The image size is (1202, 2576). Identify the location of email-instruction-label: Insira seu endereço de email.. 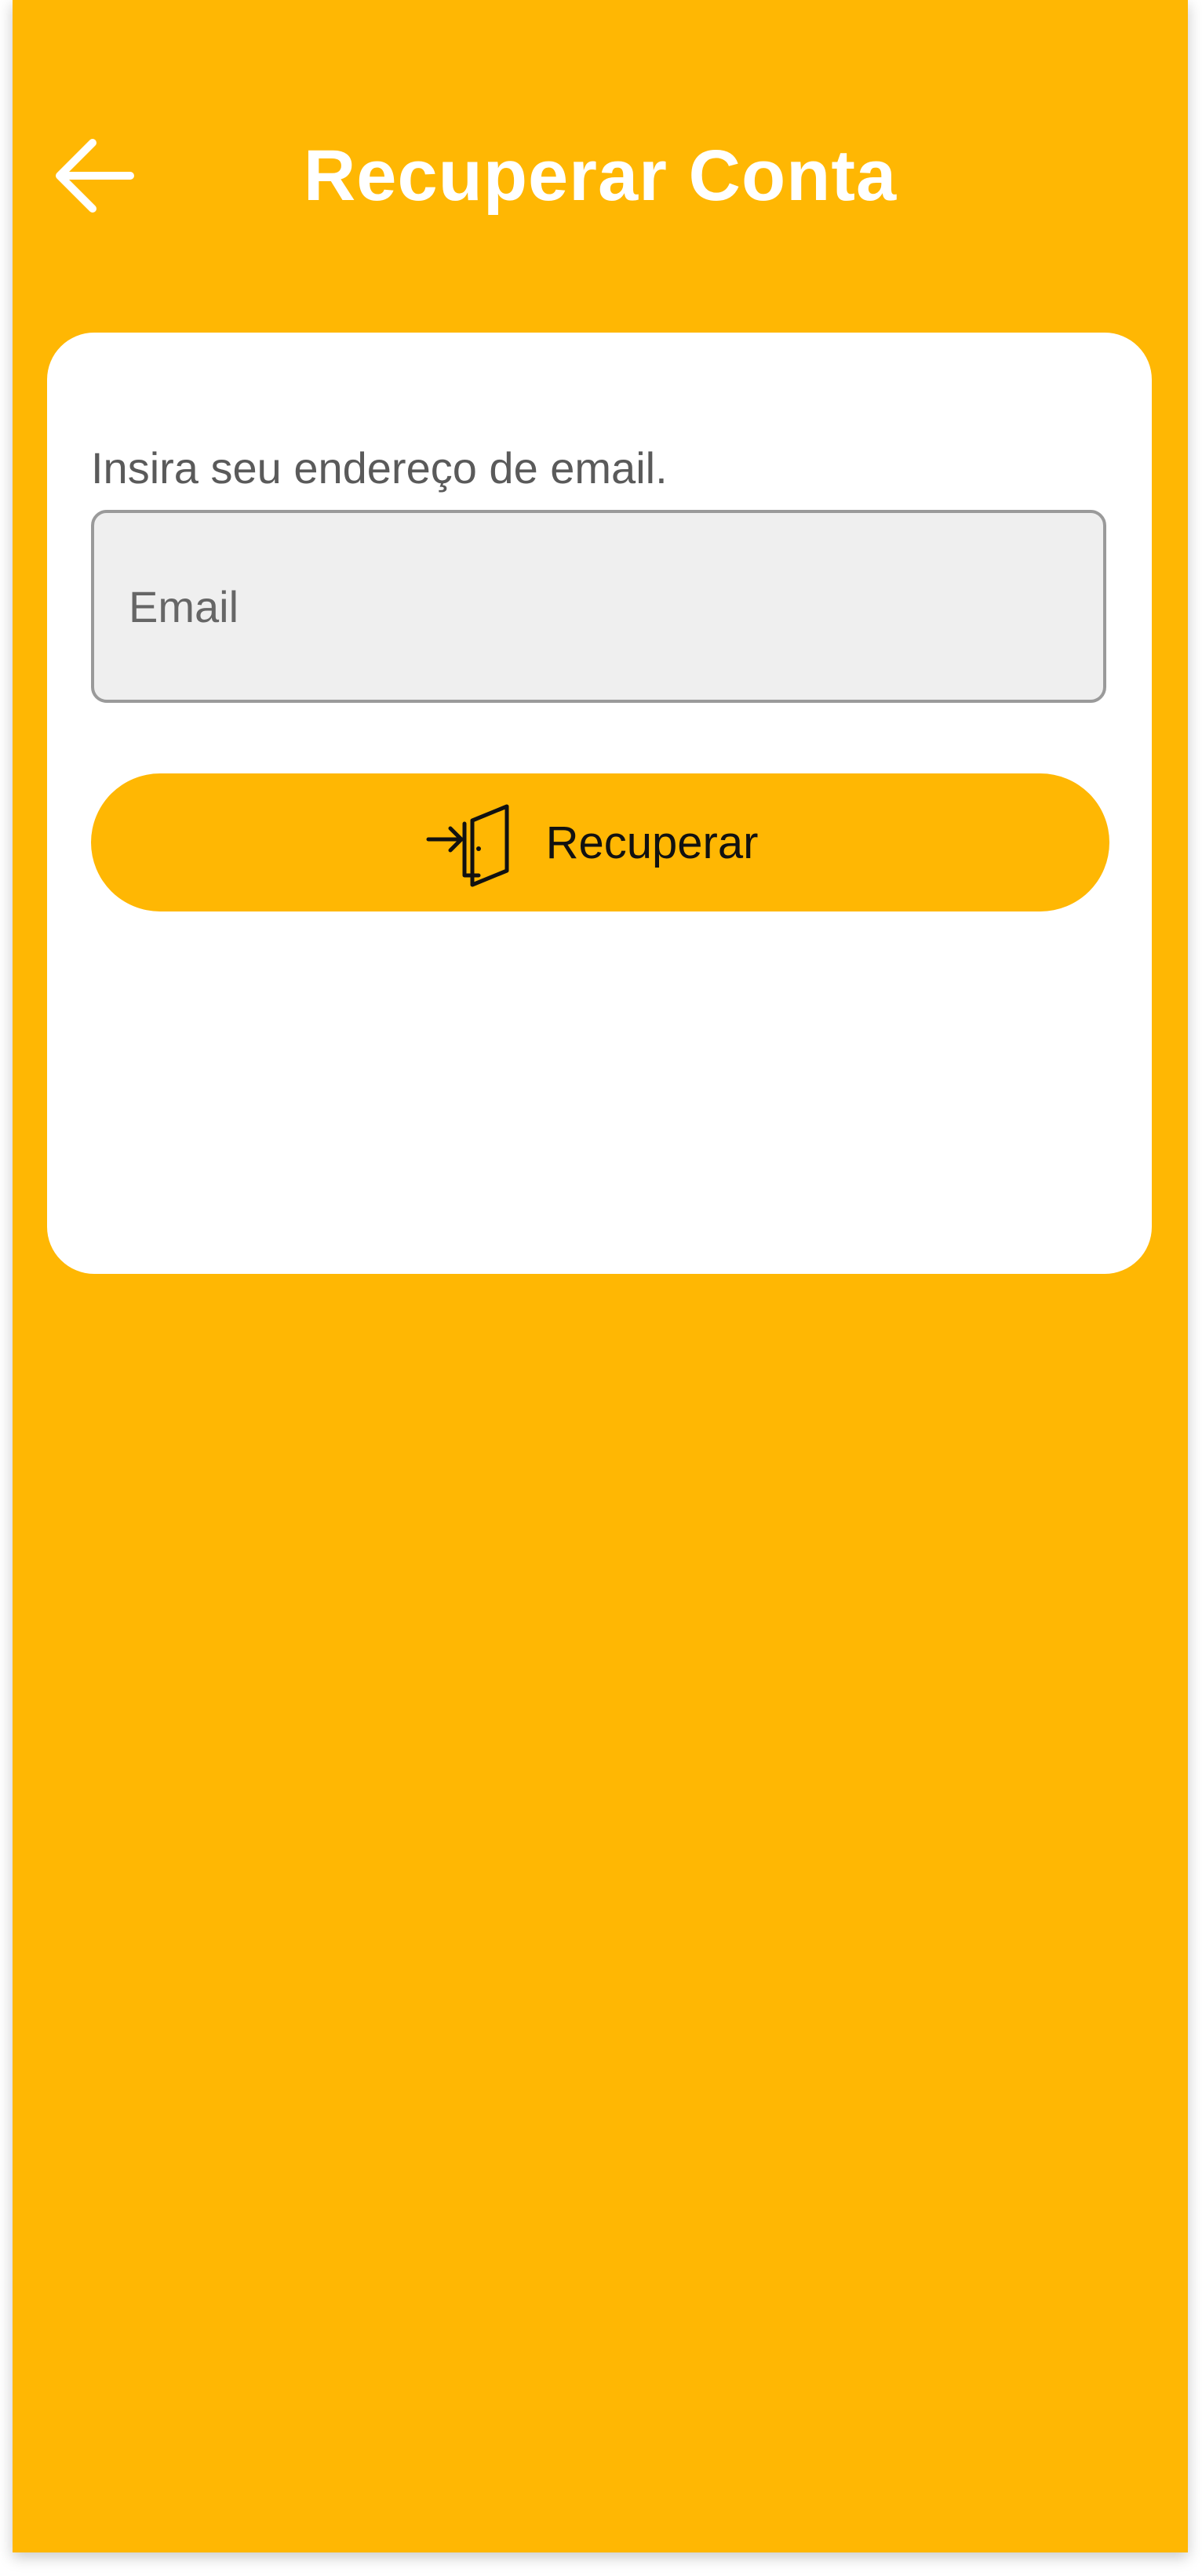
(379, 468).